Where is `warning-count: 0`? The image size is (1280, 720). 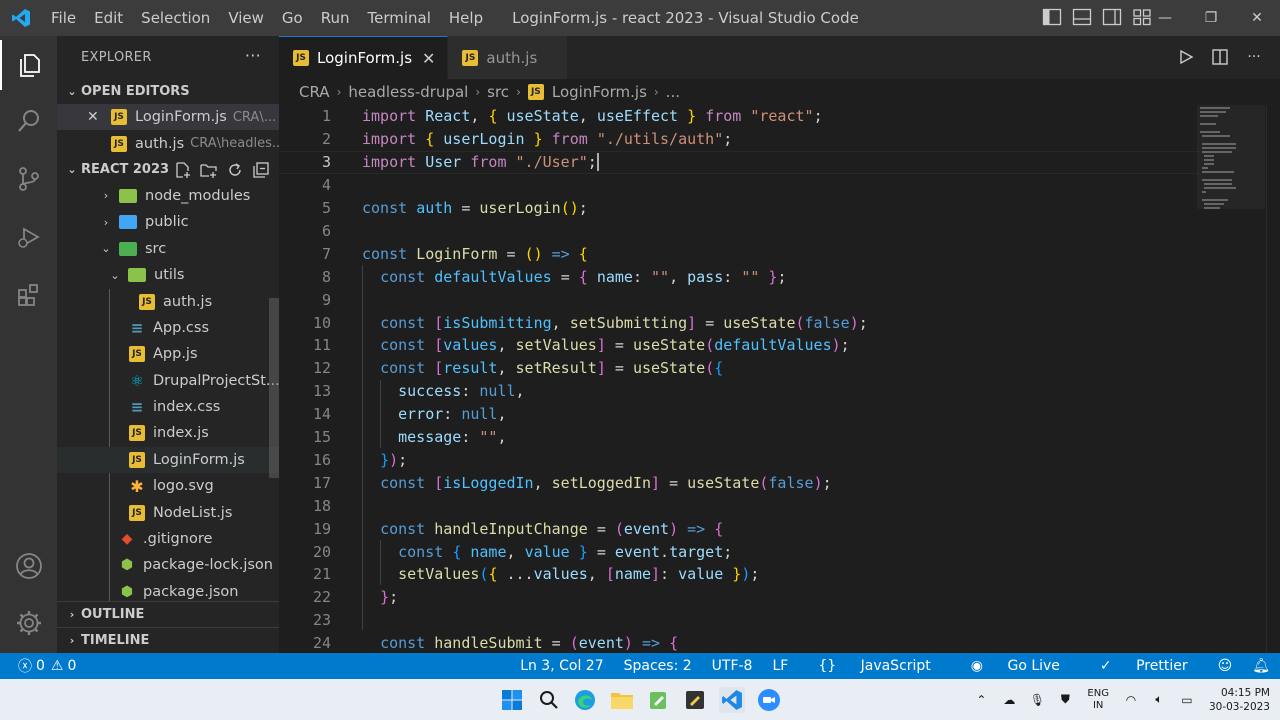 warning-count: 0 is located at coordinates (72, 666).